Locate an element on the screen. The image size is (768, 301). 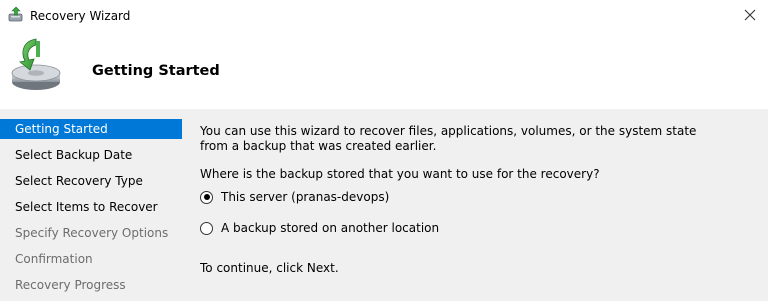
step-recovery-progress: Recovery Progress is located at coordinates (70, 285).